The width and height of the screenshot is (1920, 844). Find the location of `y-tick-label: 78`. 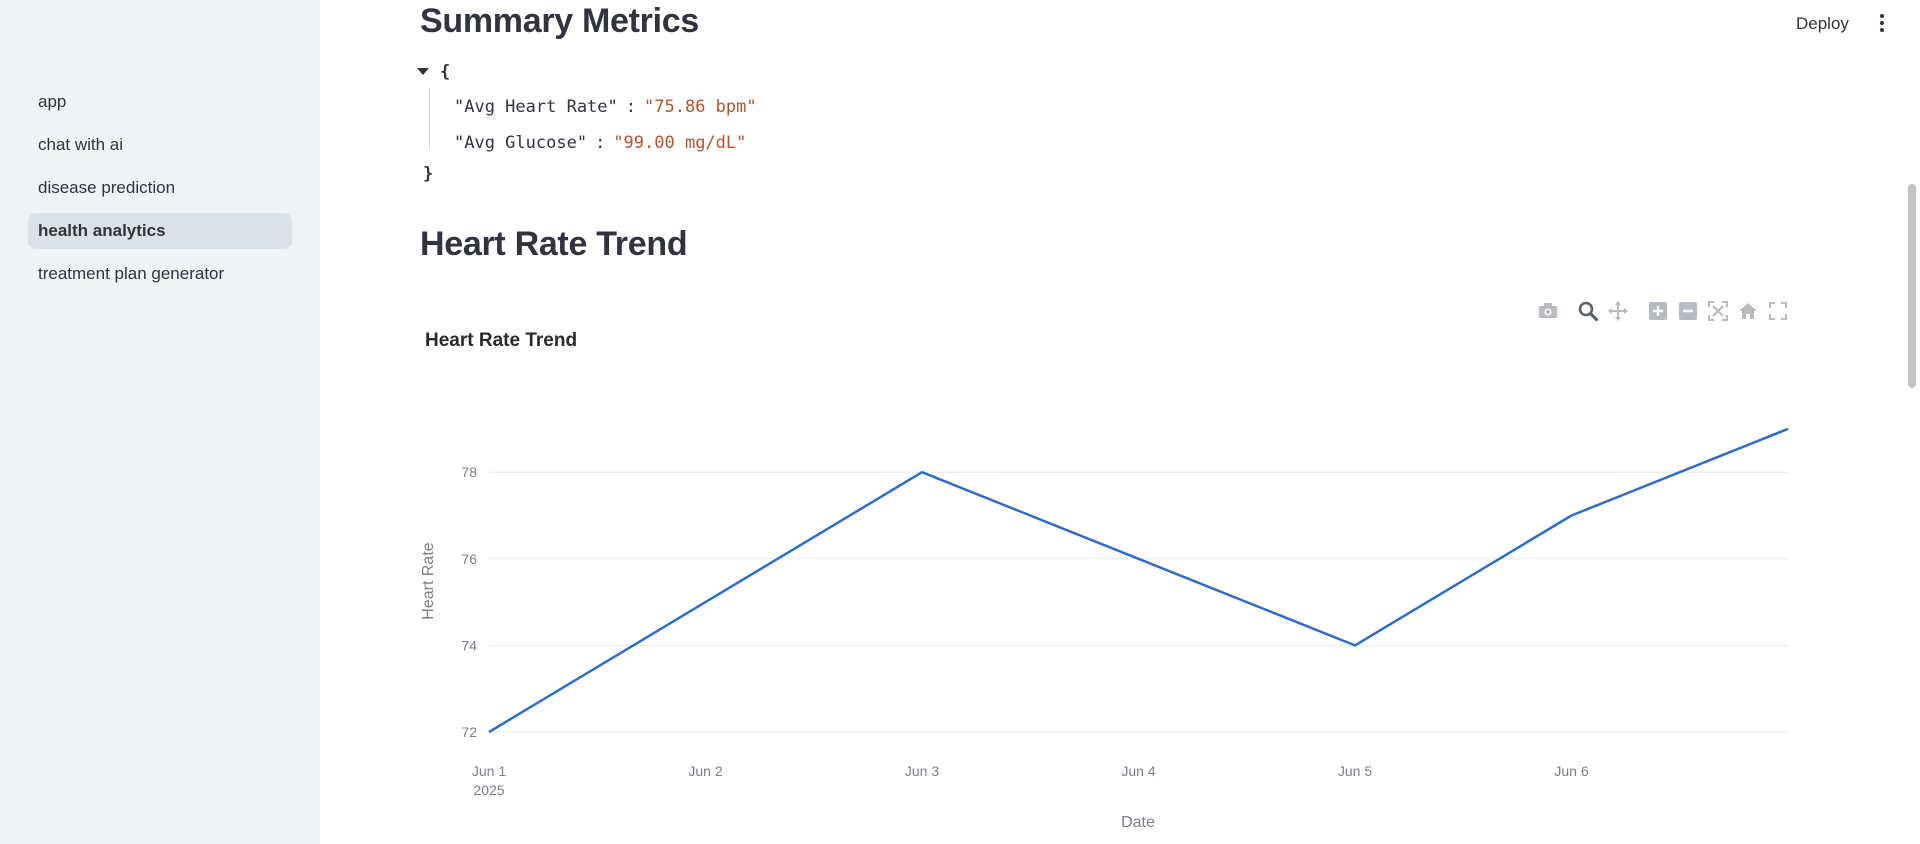

y-tick-label: 78 is located at coordinates (469, 472).